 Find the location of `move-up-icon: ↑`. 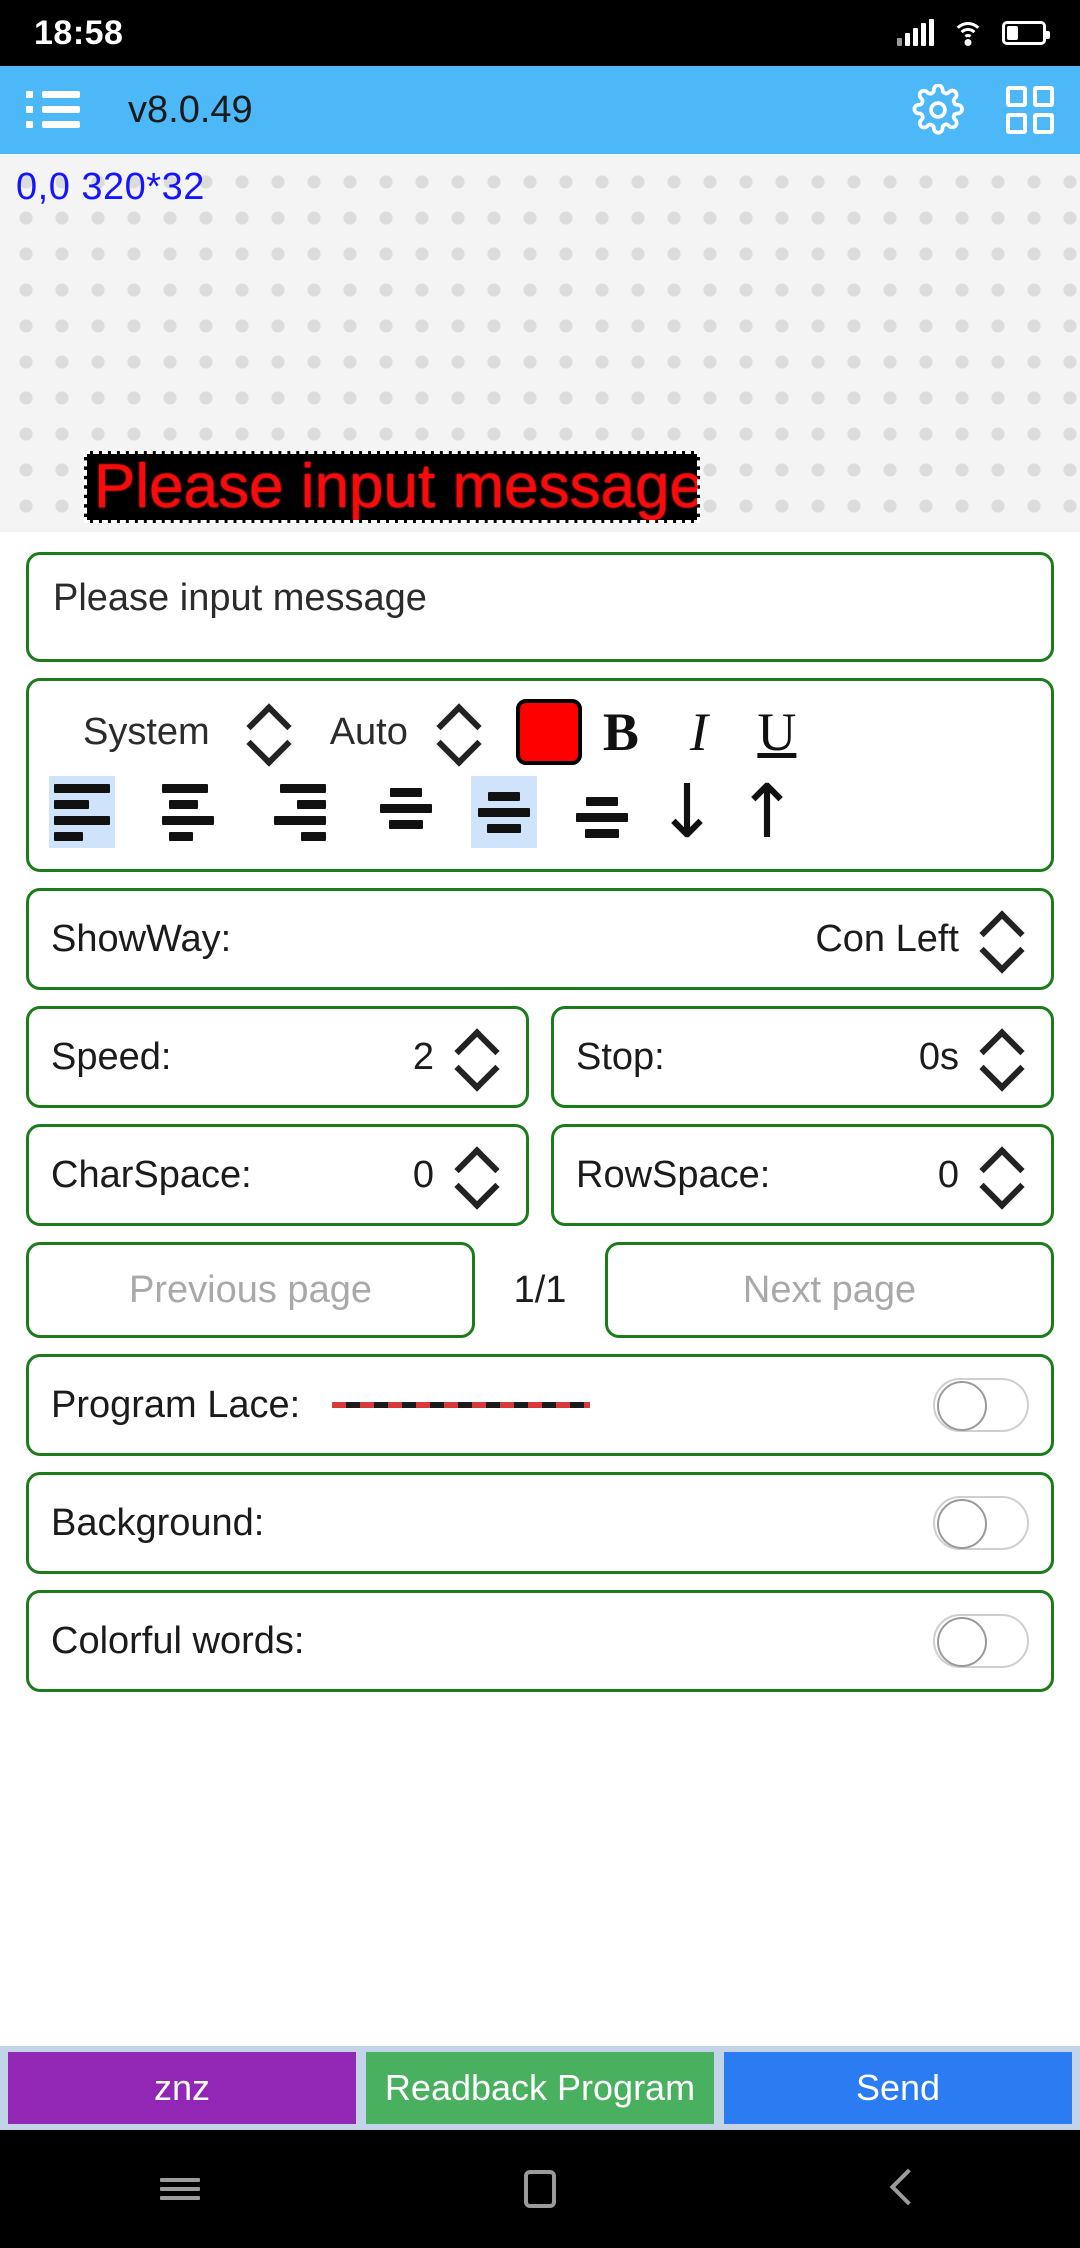

move-up-icon: ↑ is located at coordinates (767, 812).